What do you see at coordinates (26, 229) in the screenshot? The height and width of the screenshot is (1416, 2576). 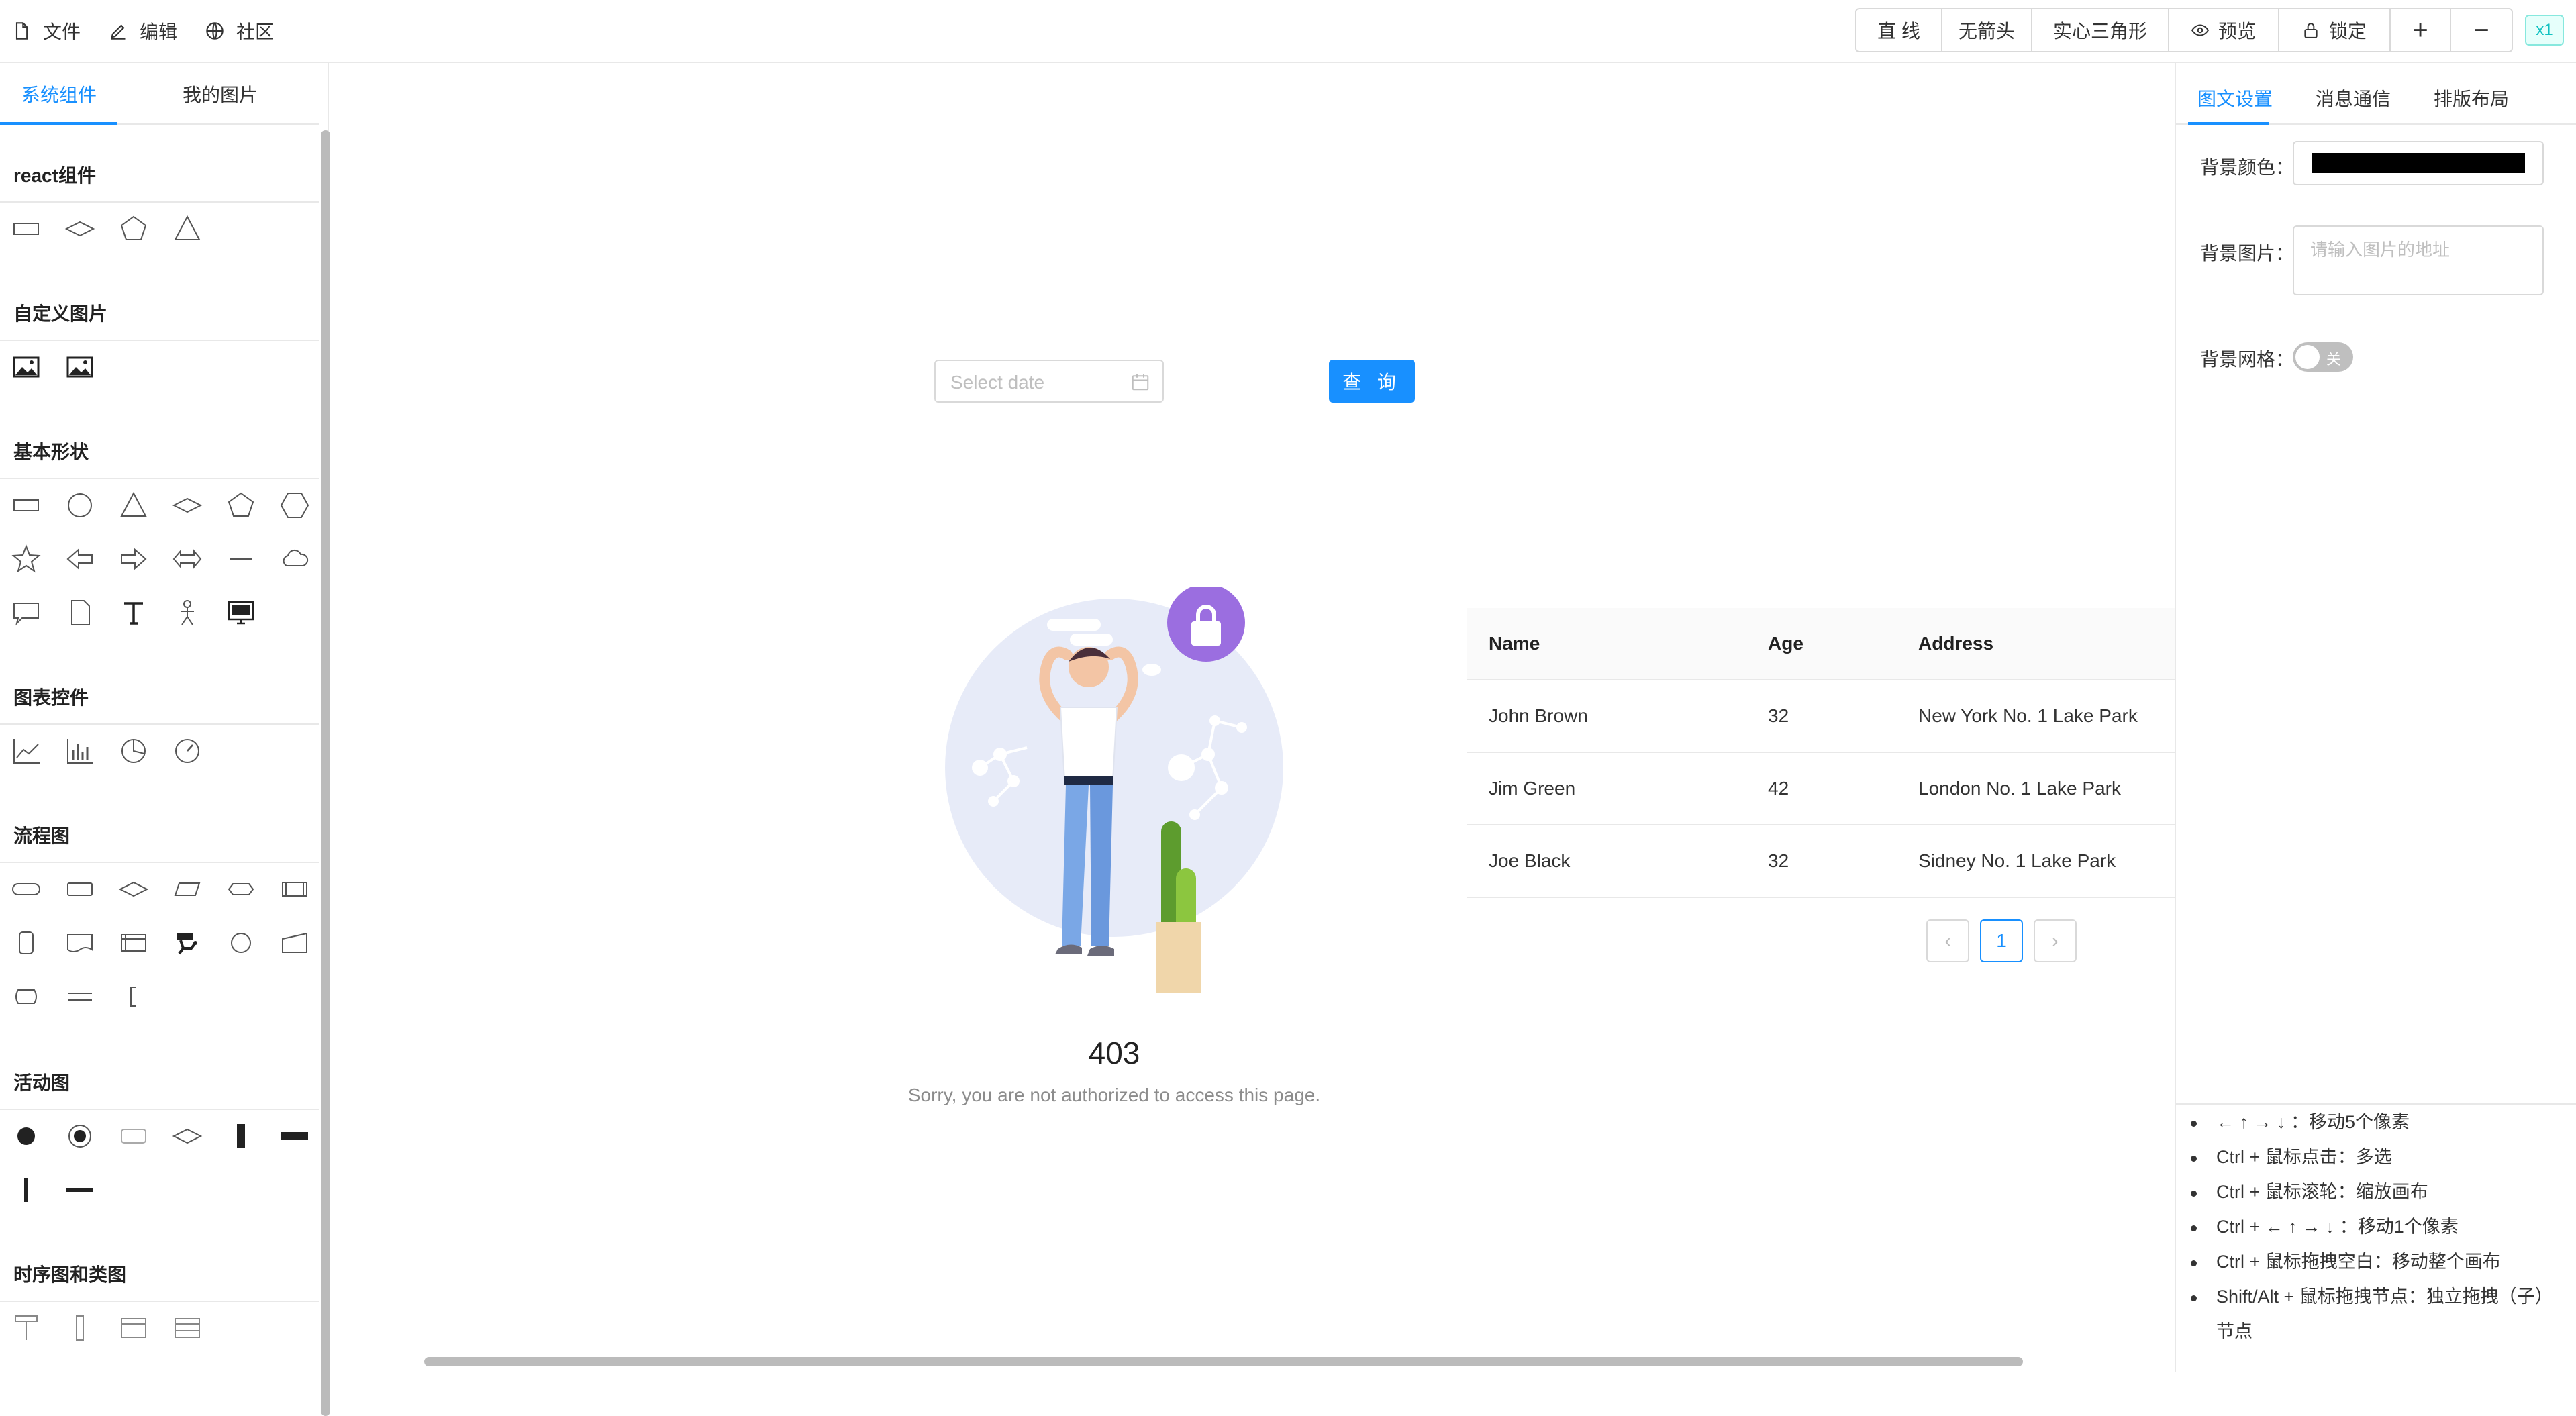 I see `react-rectangle-shape` at bounding box center [26, 229].